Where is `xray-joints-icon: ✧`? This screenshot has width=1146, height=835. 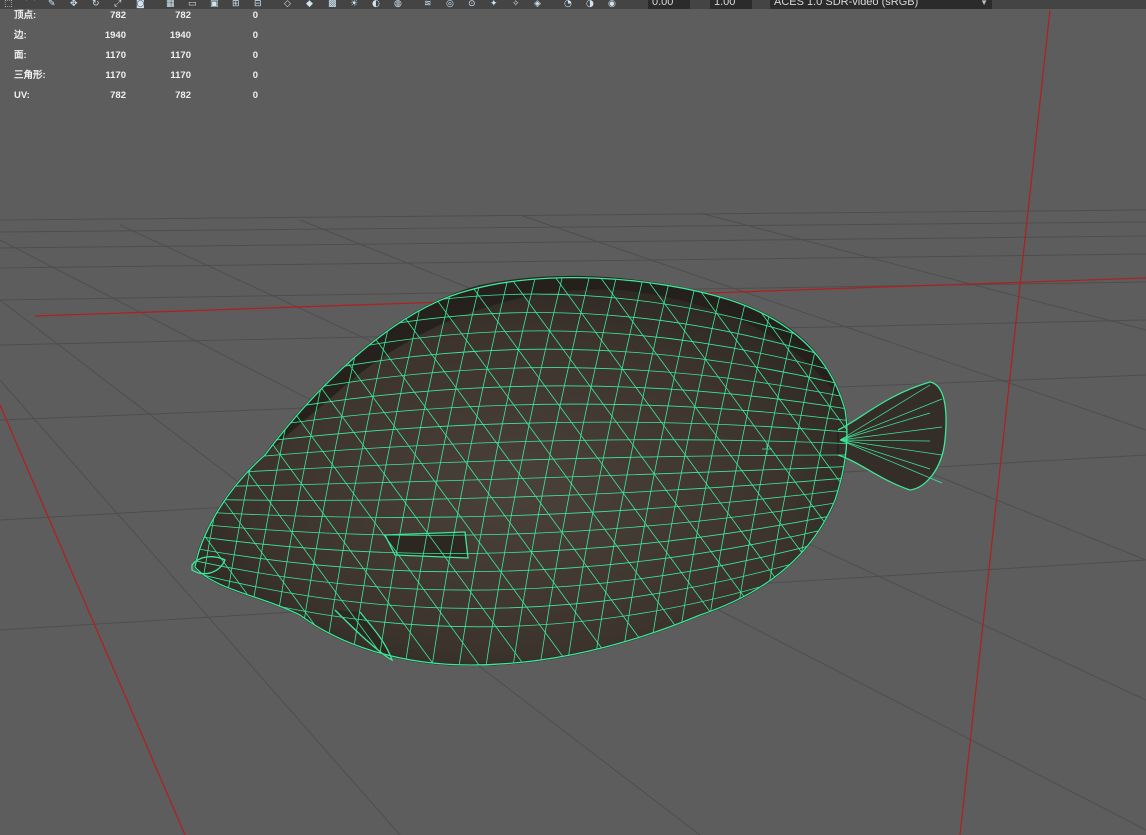 xray-joints-icon: ✧ is located at coordinates (520, 4).